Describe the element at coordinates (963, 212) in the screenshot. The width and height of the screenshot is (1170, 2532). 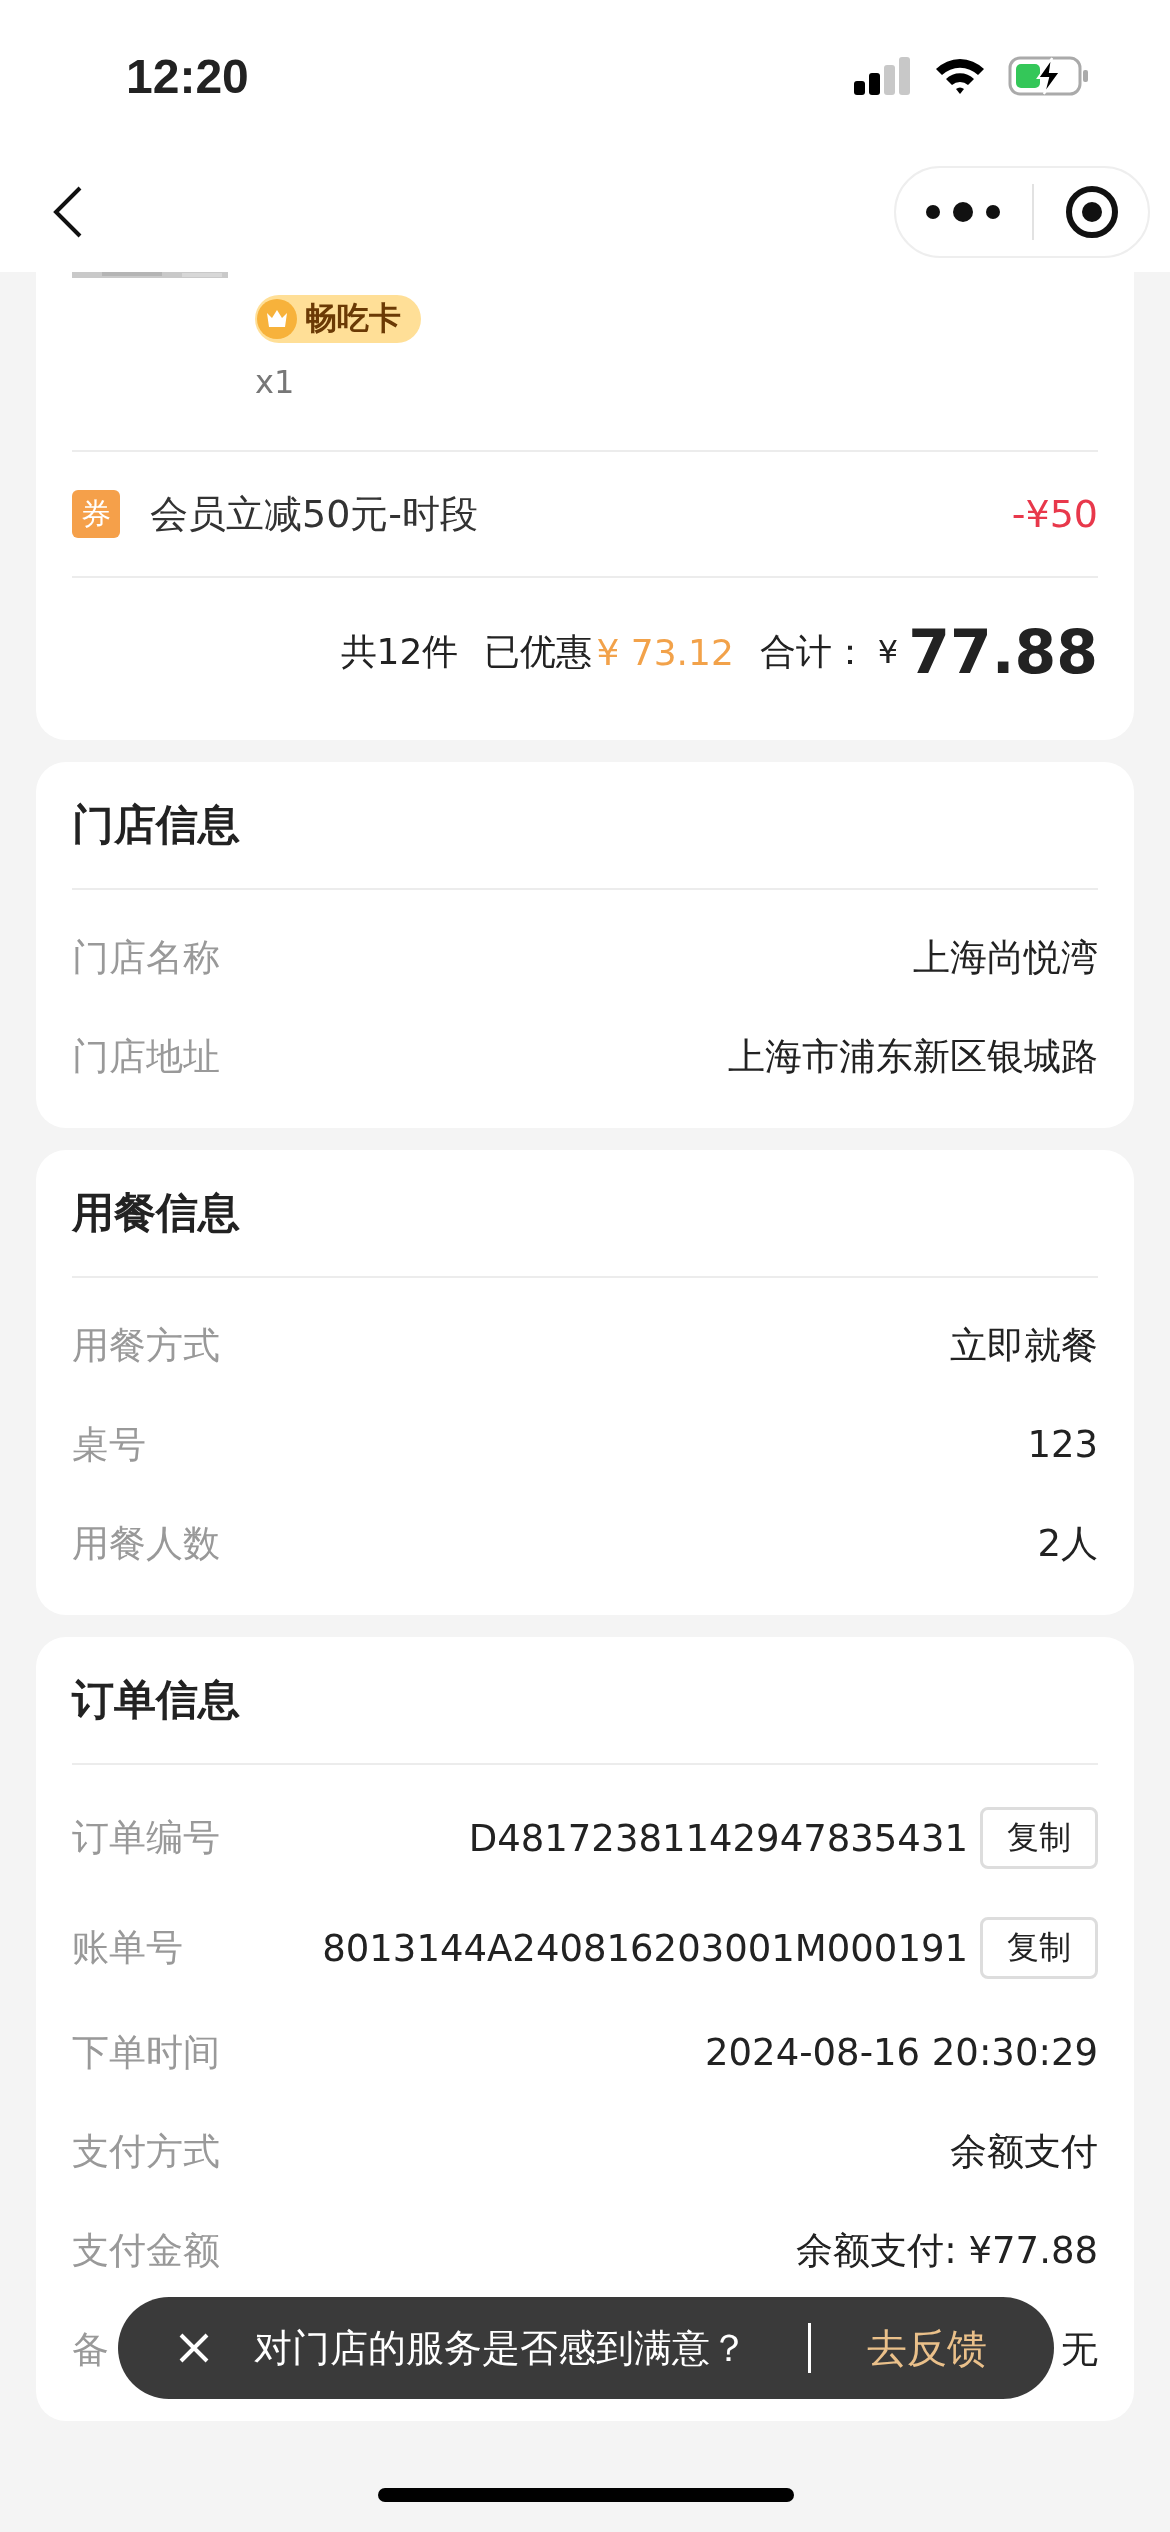
I see `more-icon` at that location.